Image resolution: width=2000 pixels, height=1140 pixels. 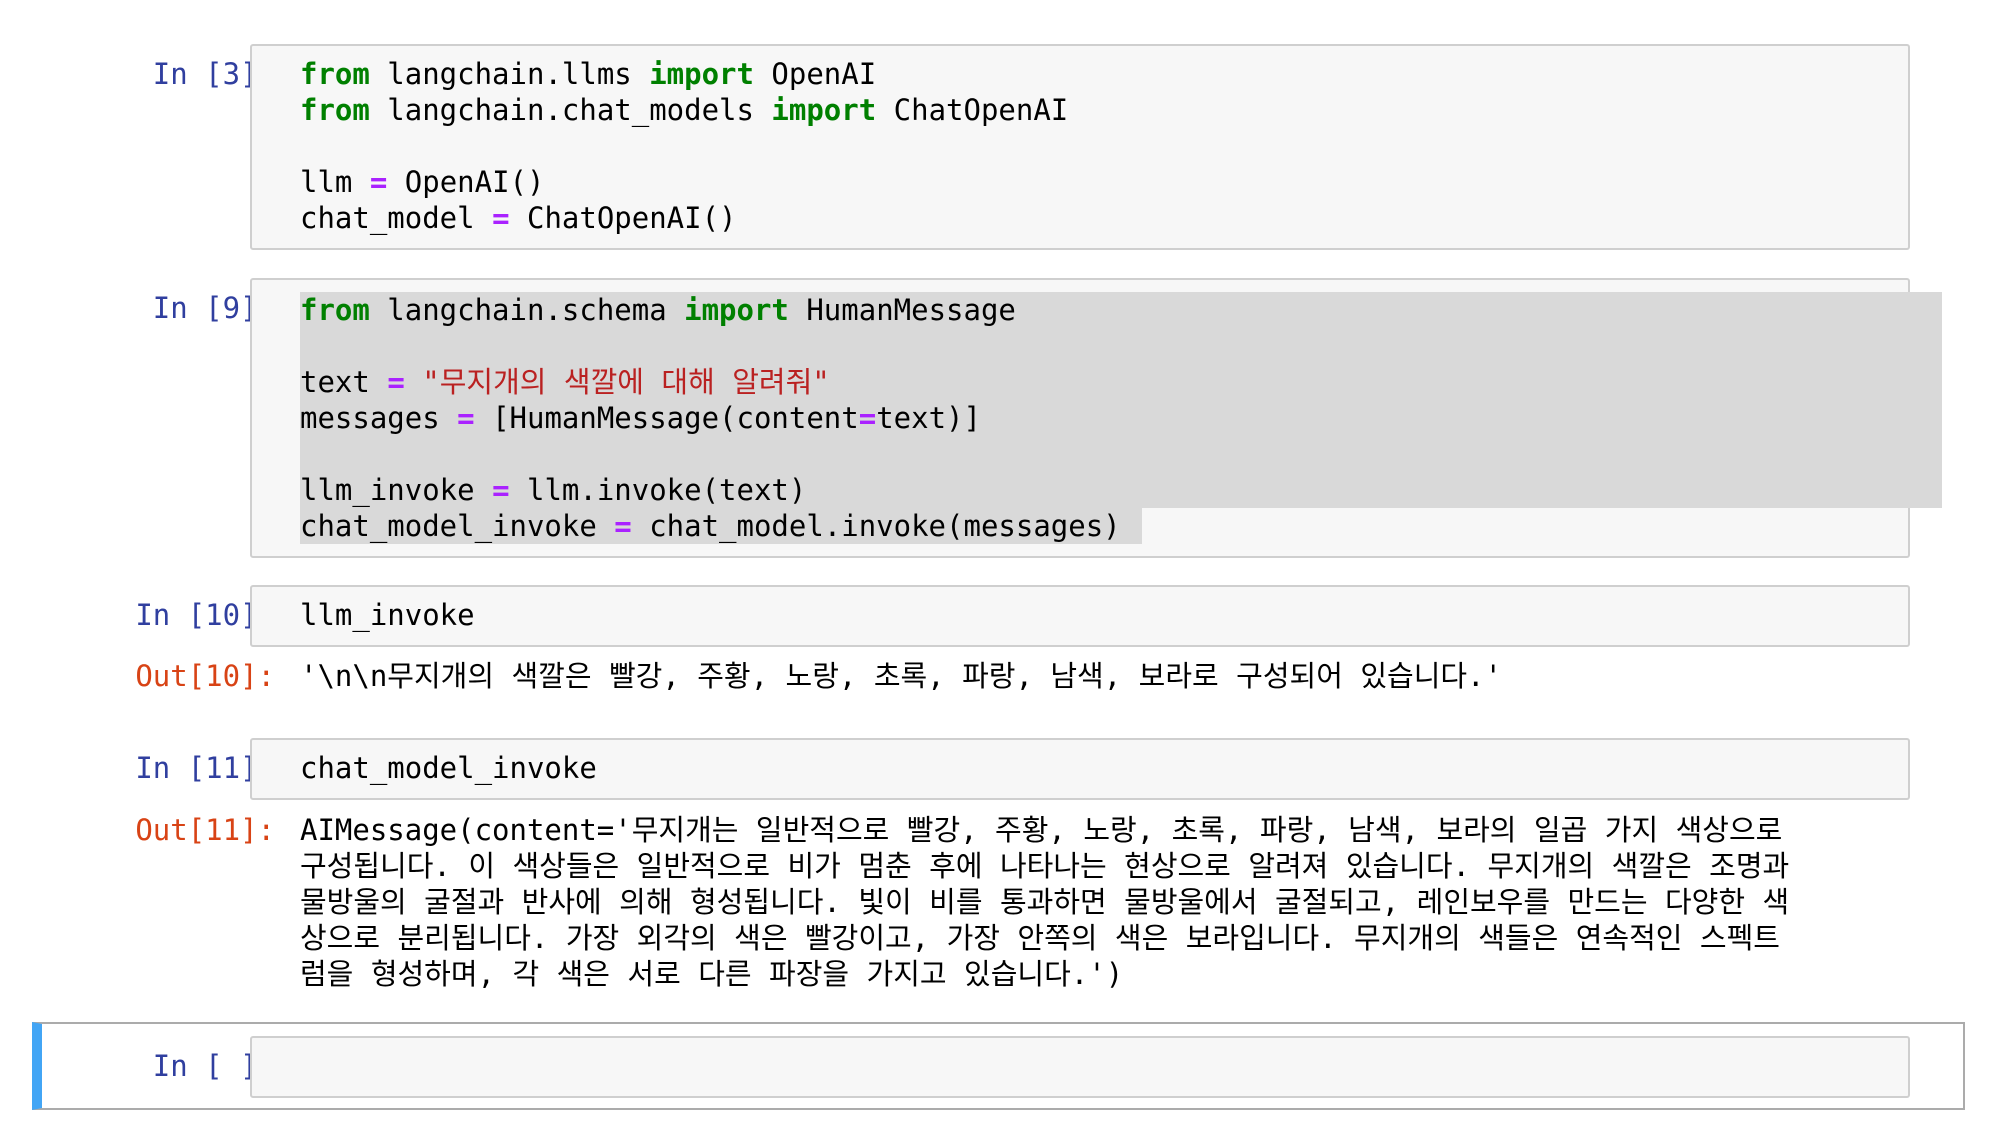 I want to click on code-token: text)], so click(x=928, y=418).